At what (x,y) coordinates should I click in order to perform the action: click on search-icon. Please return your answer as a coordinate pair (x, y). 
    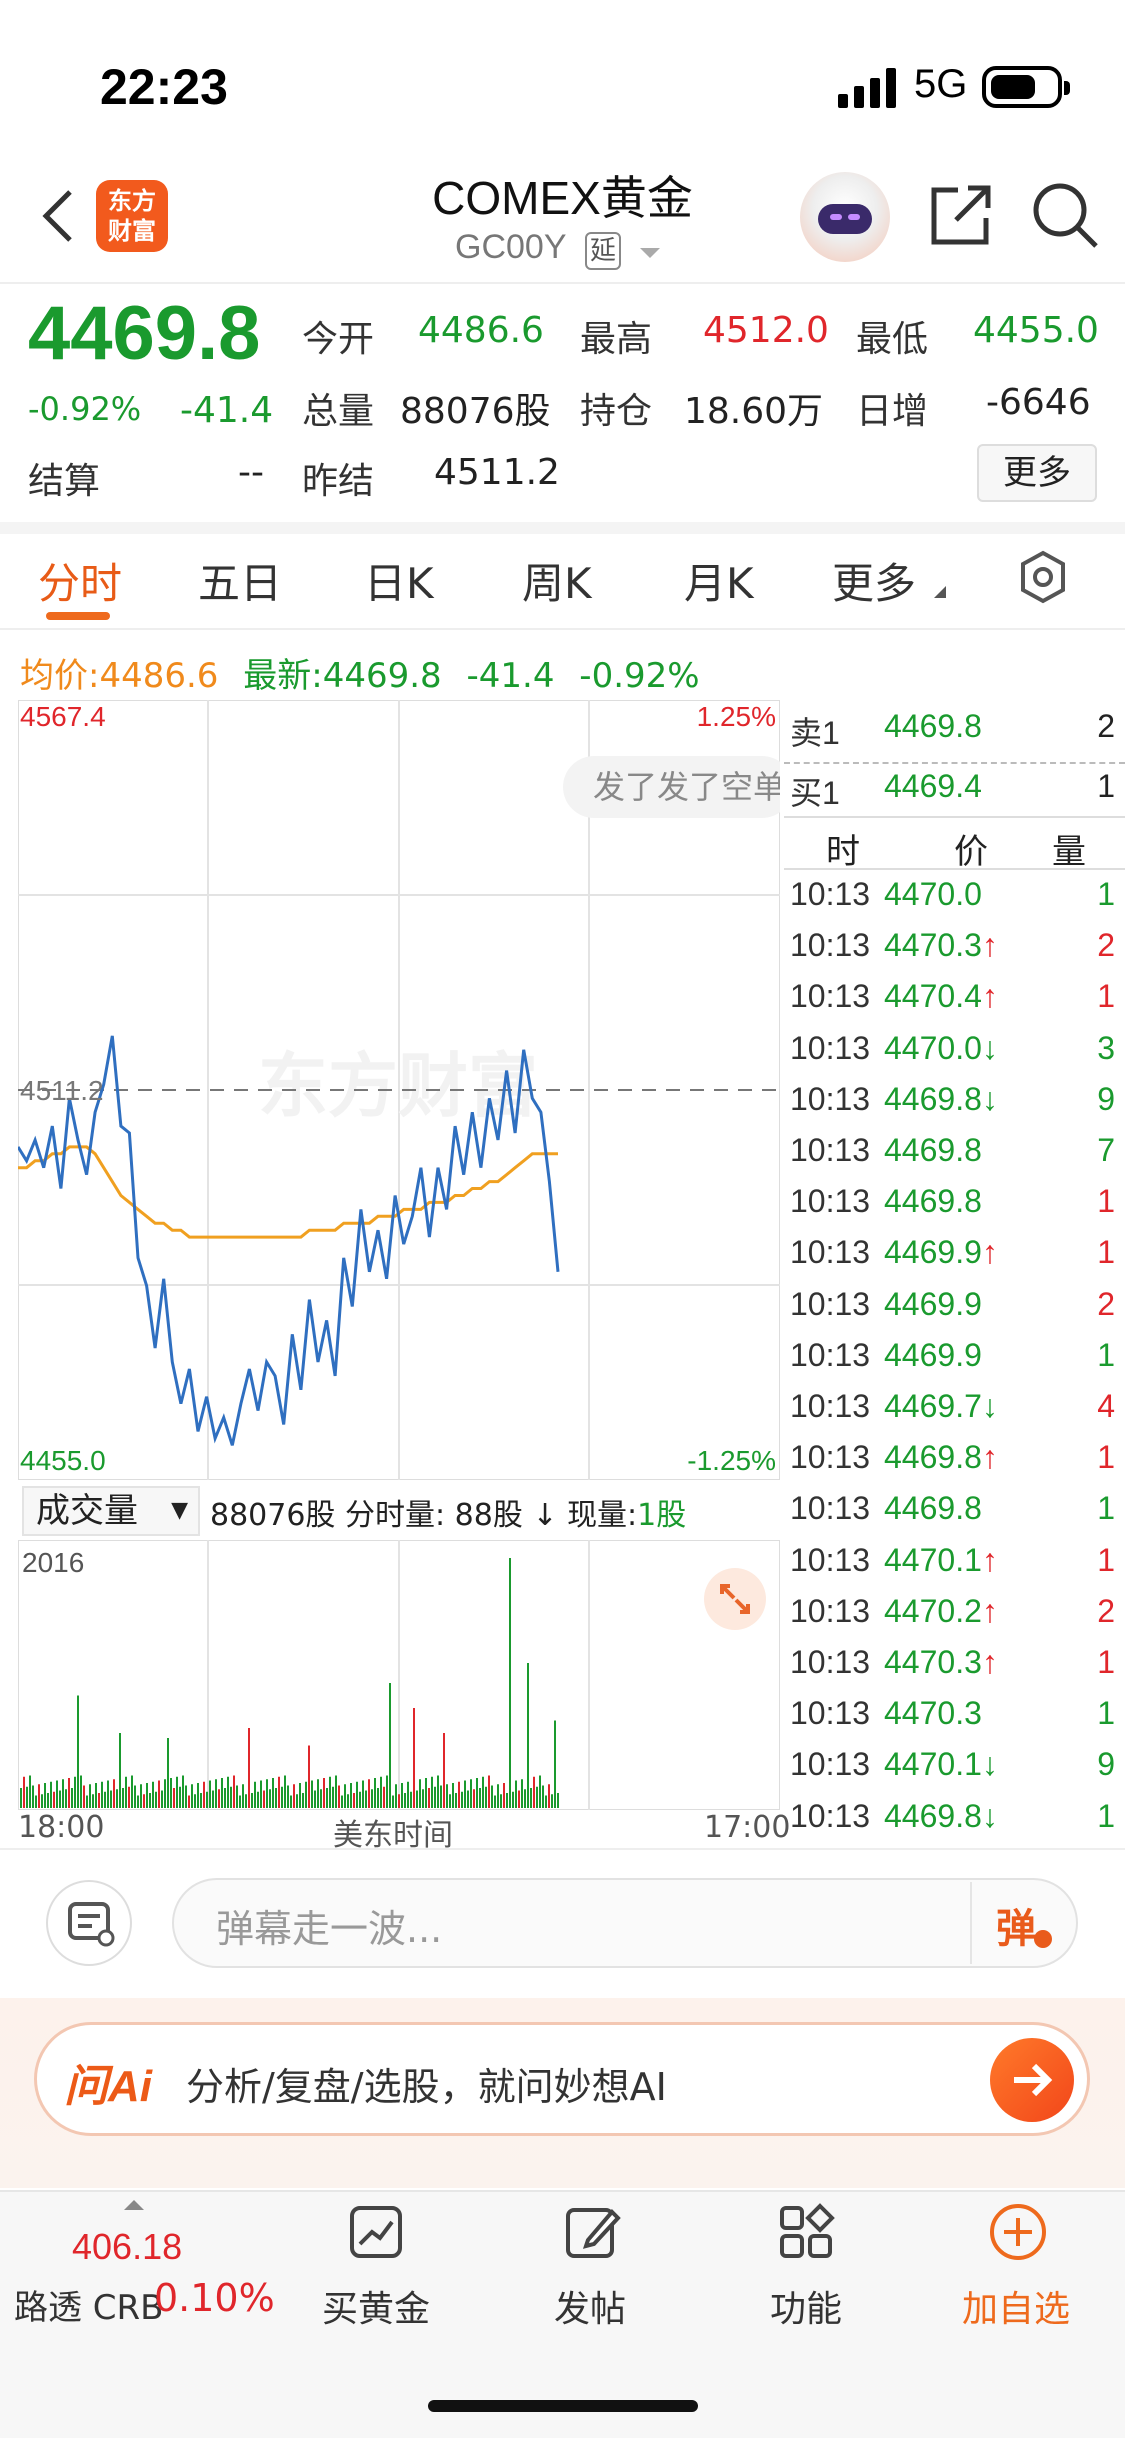
    Looking at the image, I should click on (1065, 215).